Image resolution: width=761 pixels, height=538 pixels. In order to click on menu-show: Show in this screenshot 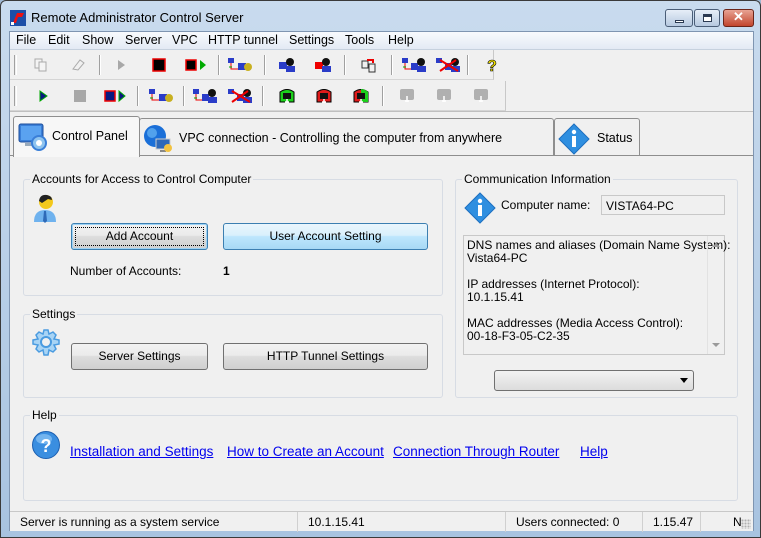, I will do `click(97, 40)`.